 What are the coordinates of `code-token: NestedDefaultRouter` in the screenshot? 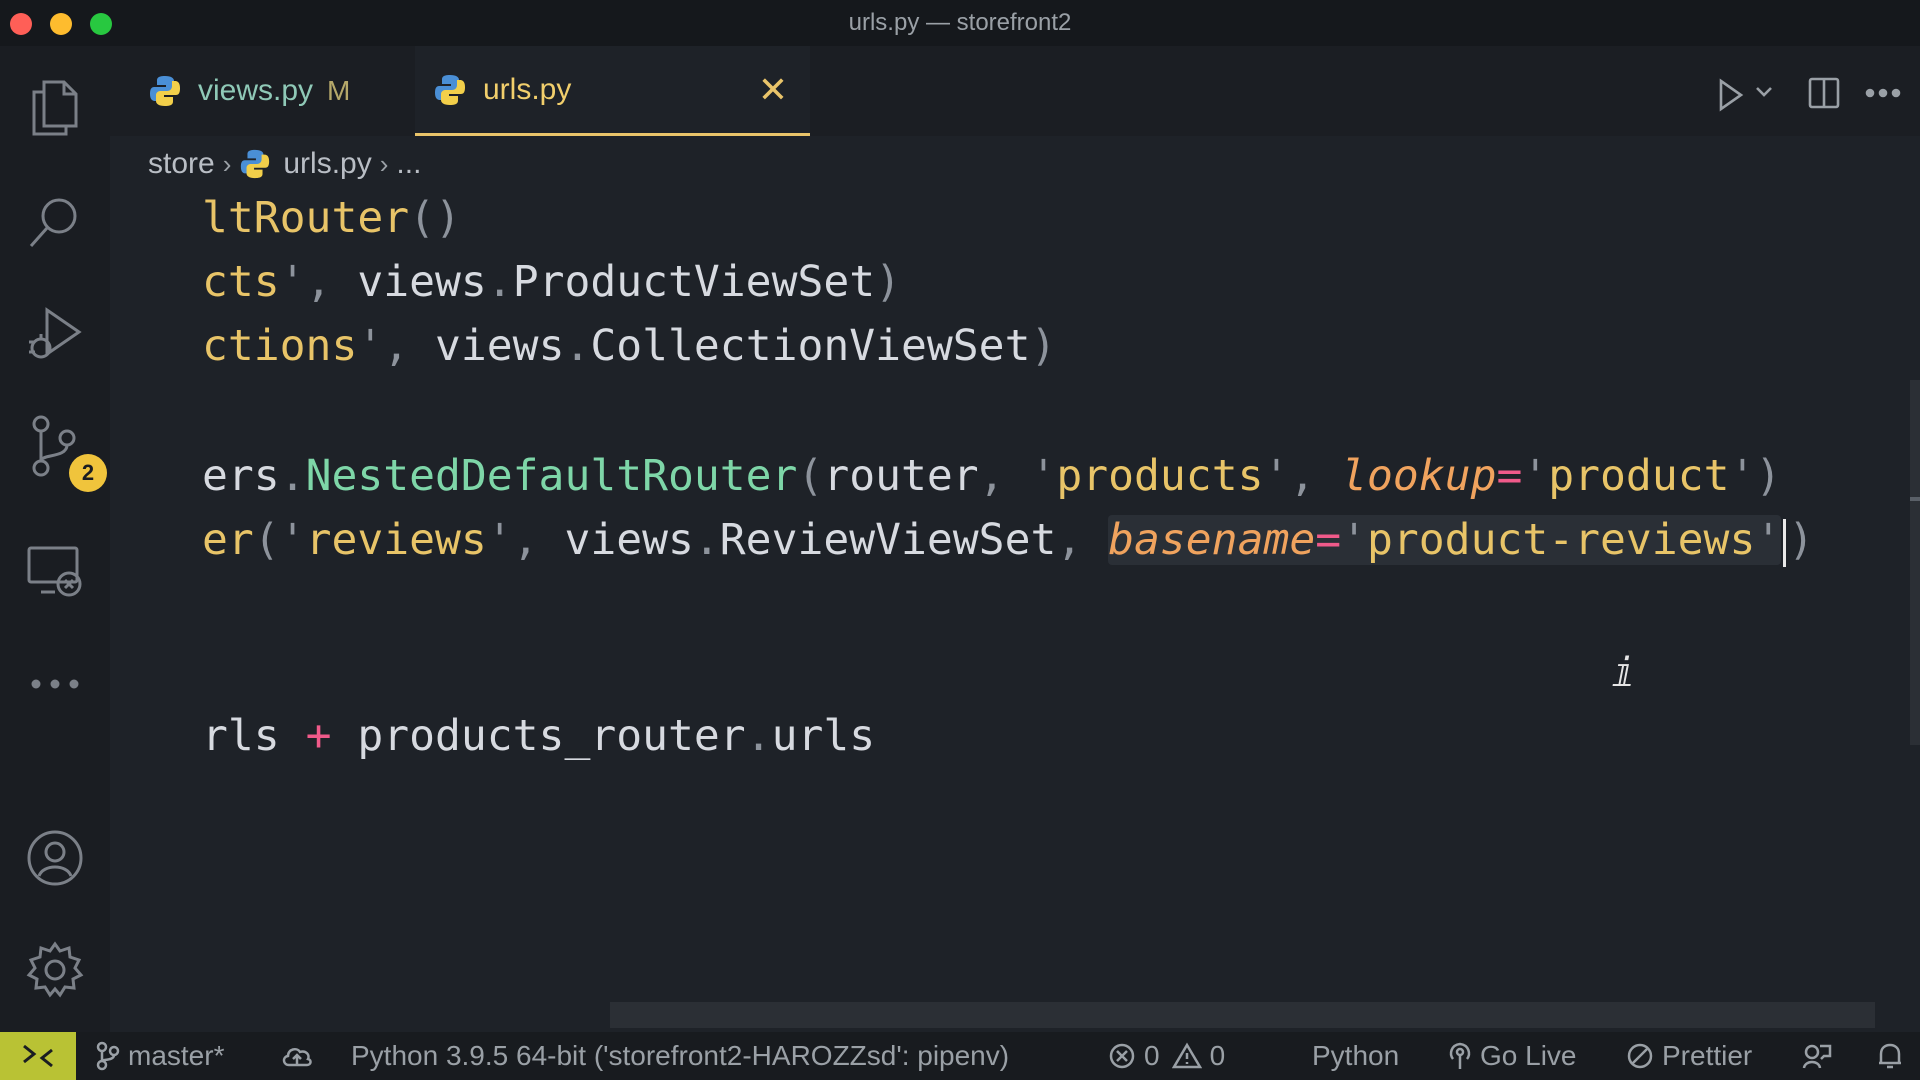 It's located at (551, 476).